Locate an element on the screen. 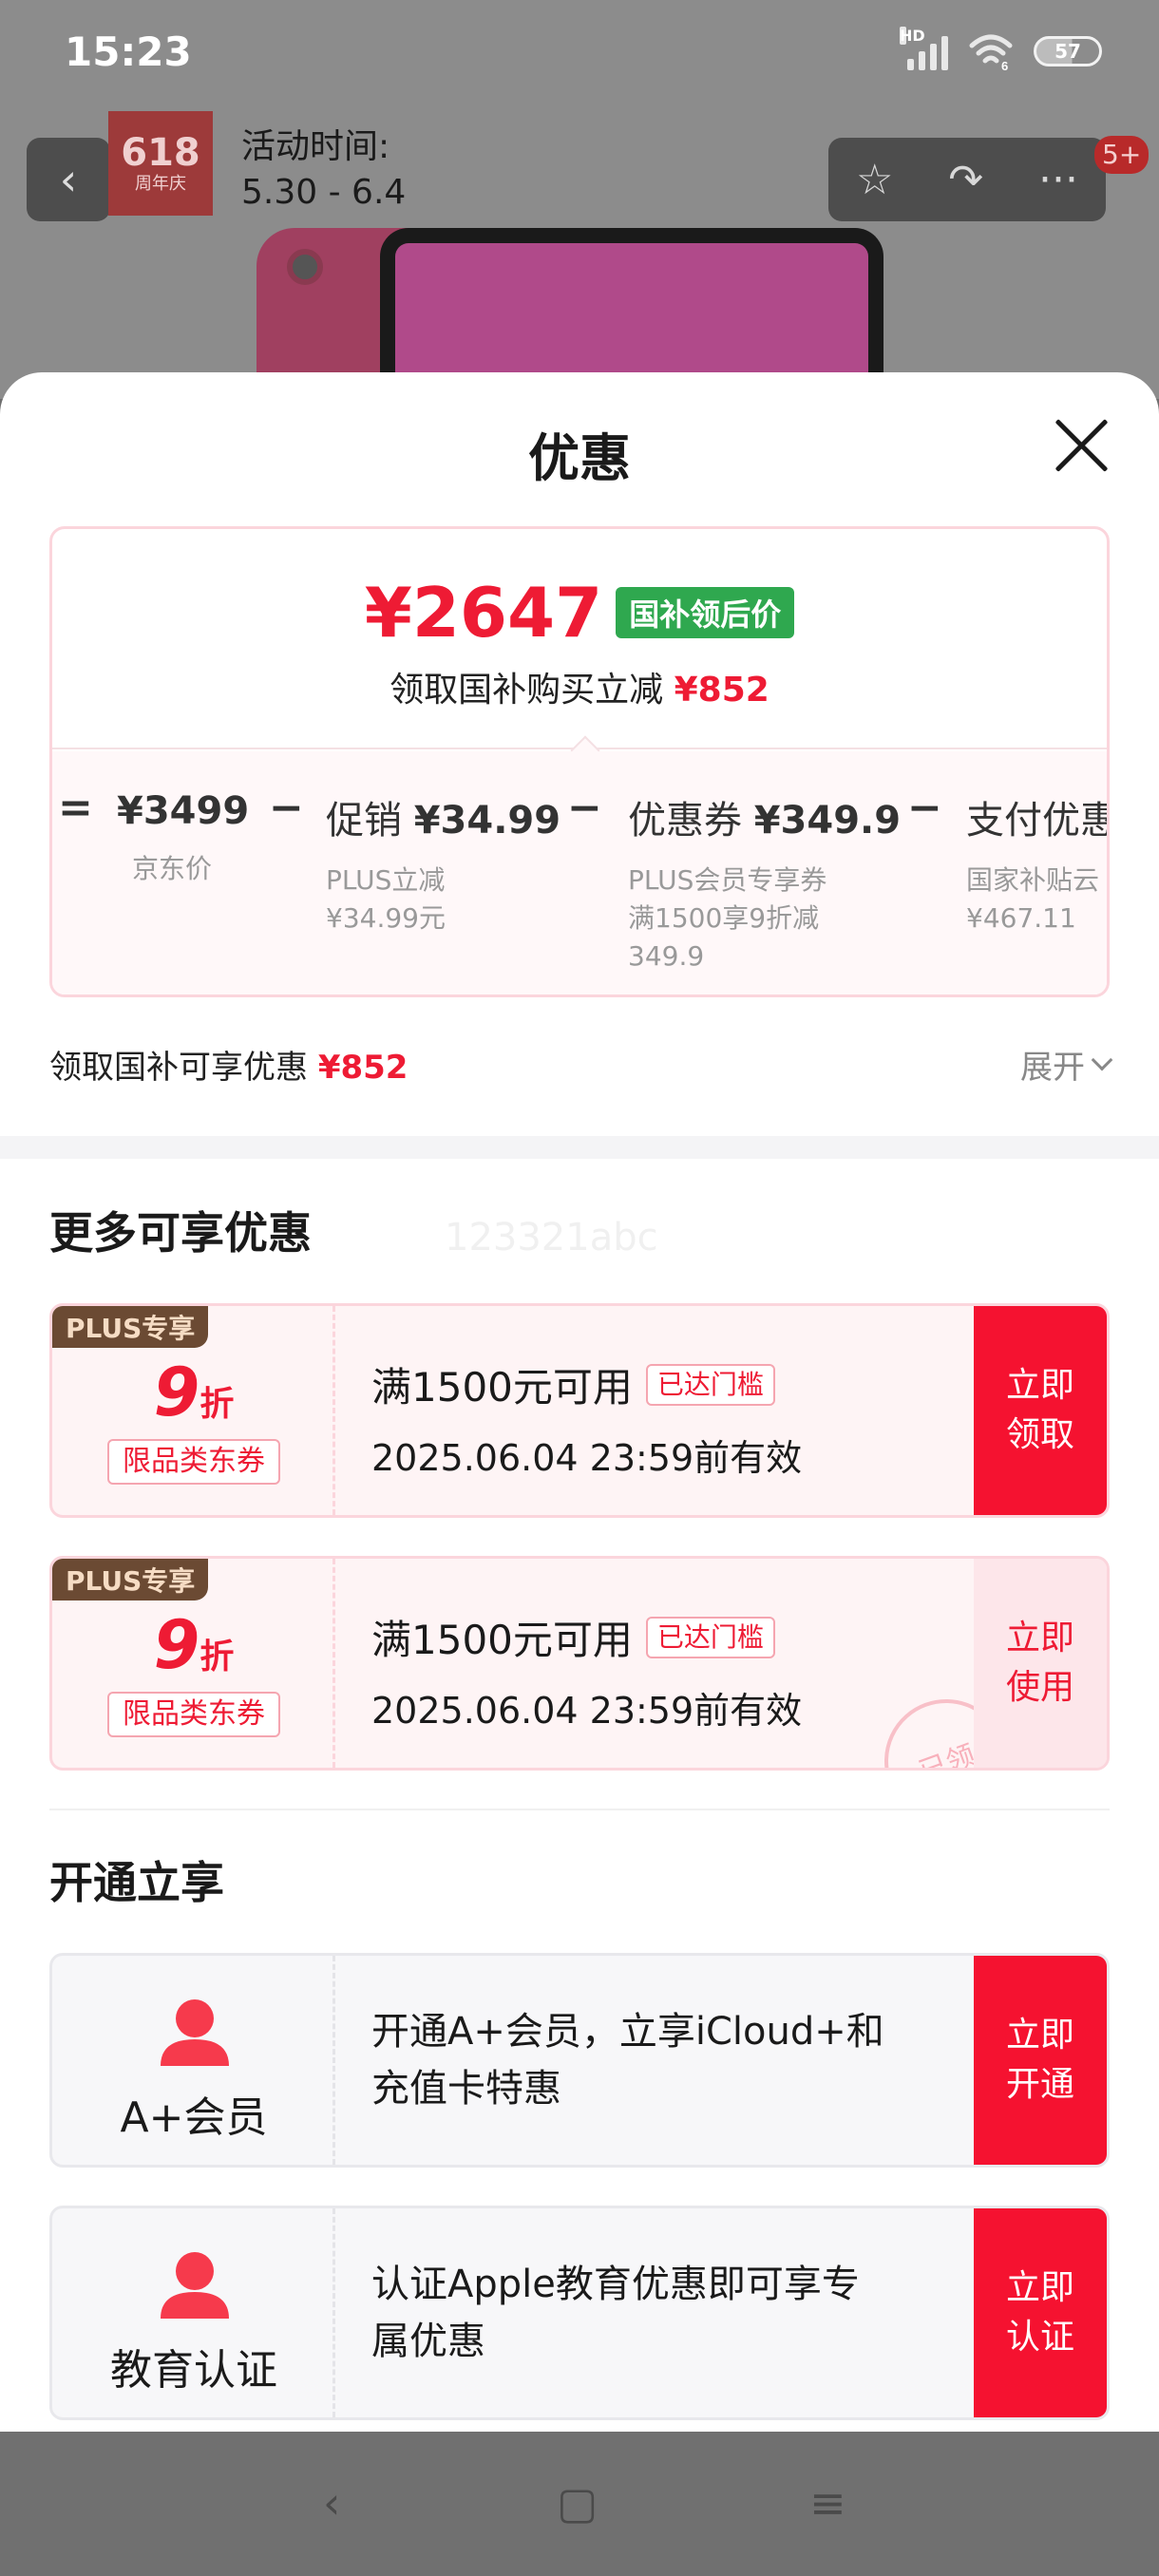 The image size is (1159, 2576). action-line: 领取 is located at coordinates (1039, 1434).